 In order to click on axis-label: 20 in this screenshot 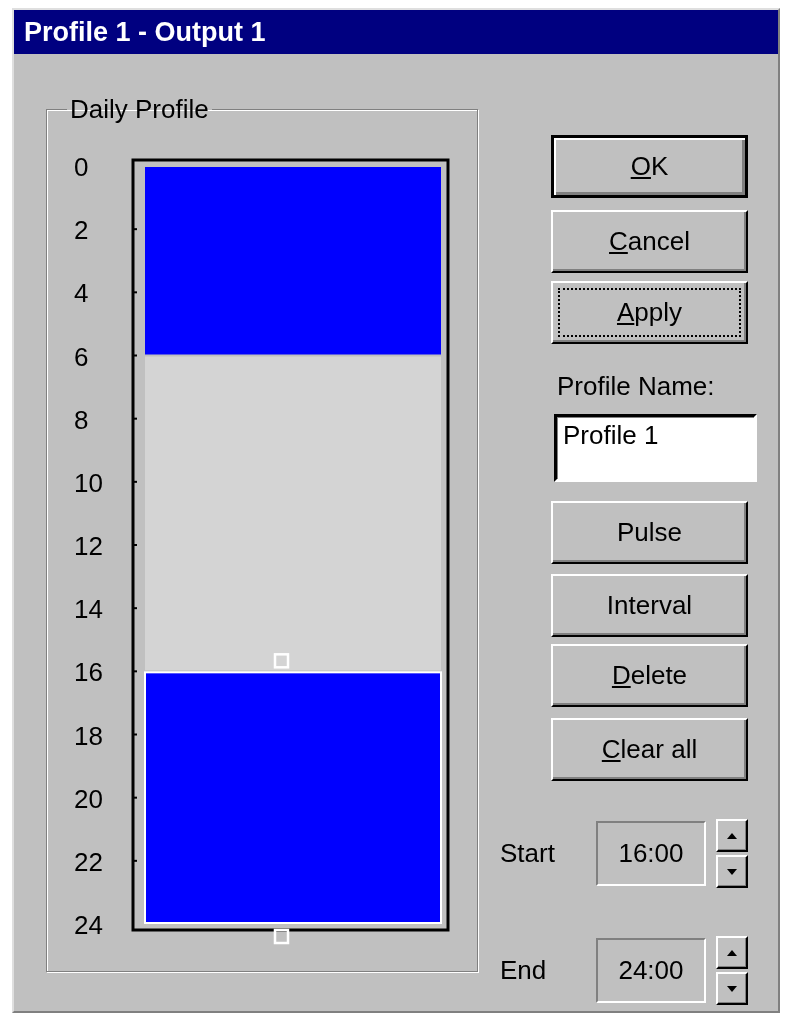, I will do `click(88, 798)`.